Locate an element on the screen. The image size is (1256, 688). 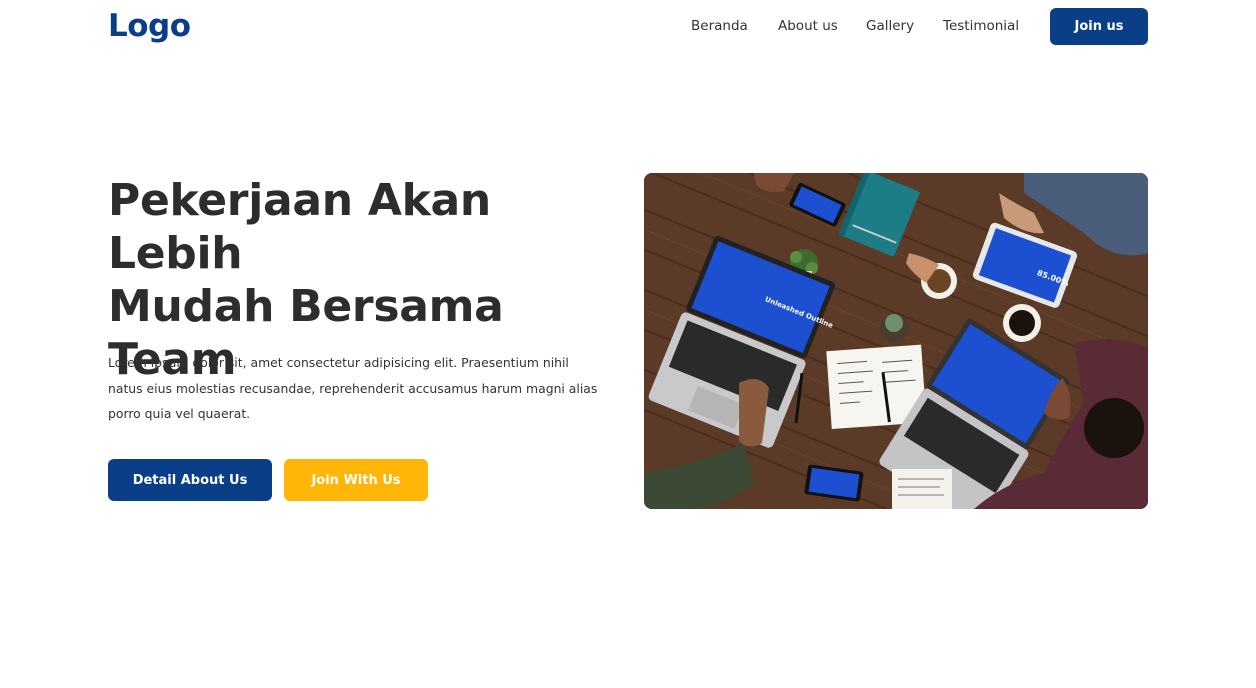
logo: Logo is located at coordinates (149, 26).